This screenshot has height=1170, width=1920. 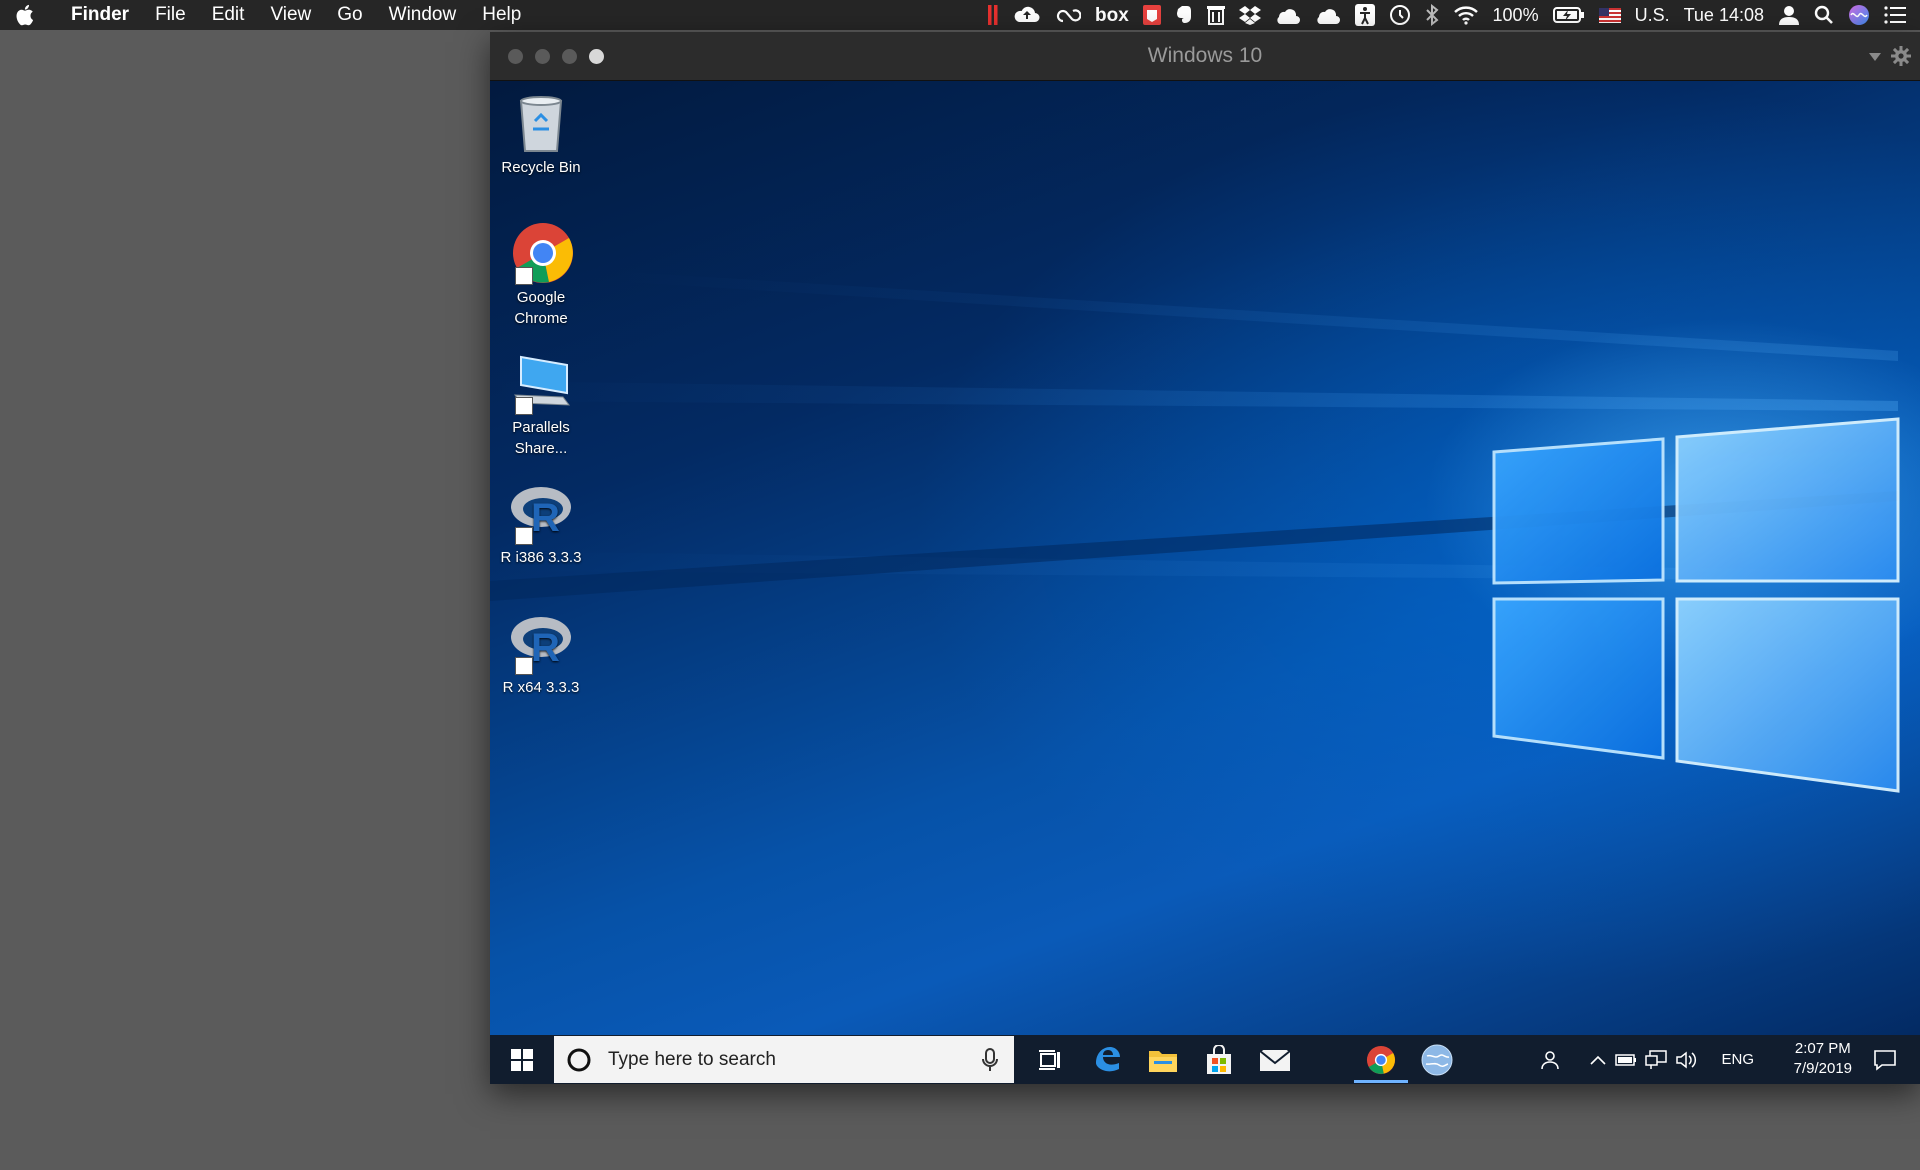 I want to click on menu-help: Help, so click(x=501, y=15).